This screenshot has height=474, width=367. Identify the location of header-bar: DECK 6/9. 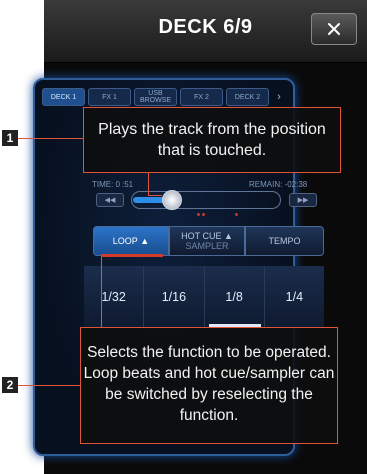
(205, 31).